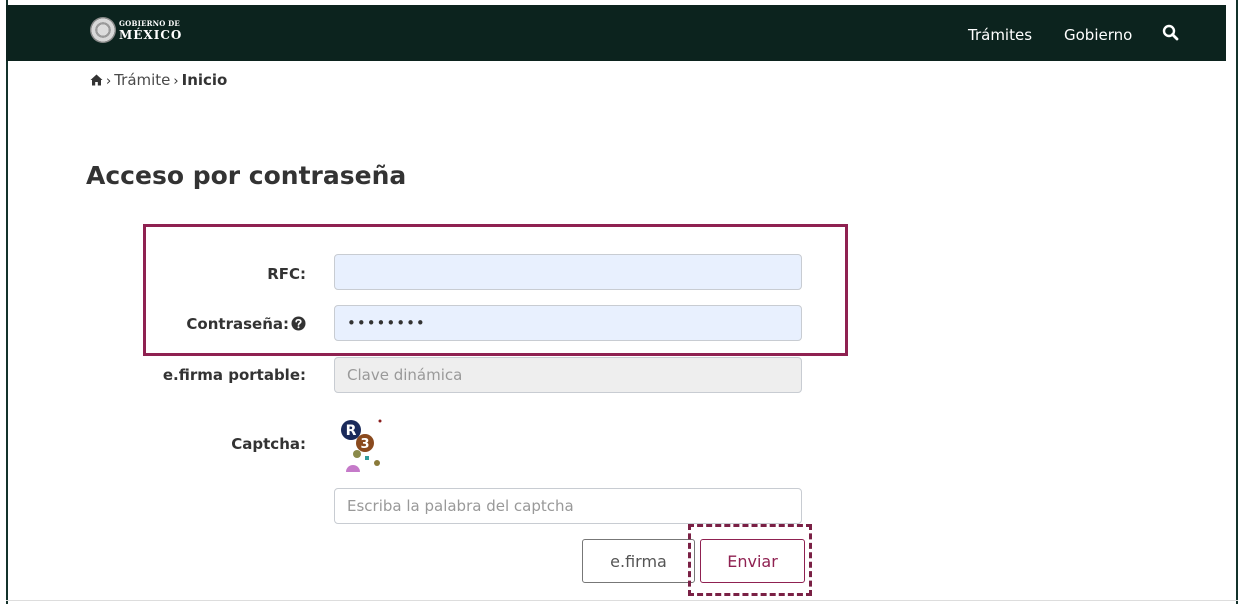 The width and height of the screenshot is (1238, 604). I want to click on top-navbar: GOBIERNO DE MÉXICO Trámites Gobierno, so click(616, 33).